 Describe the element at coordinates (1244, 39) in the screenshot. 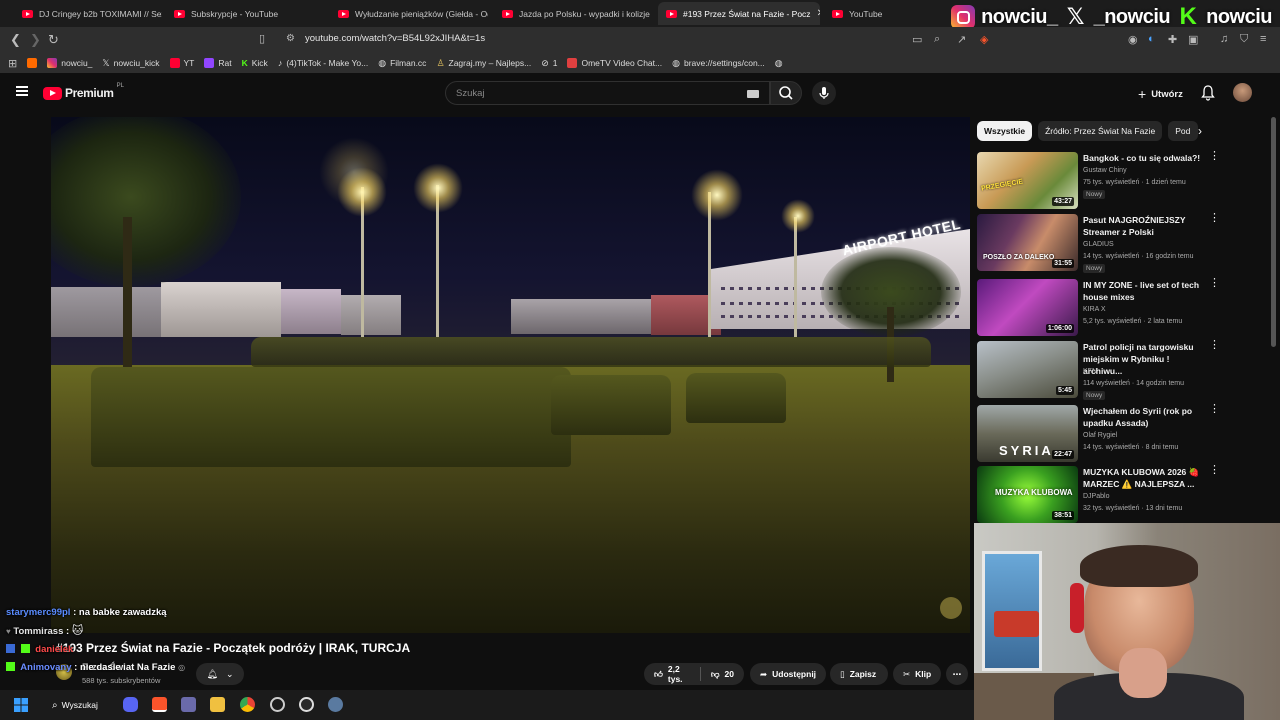

I see `vpn-icon: ⛉` at that location.